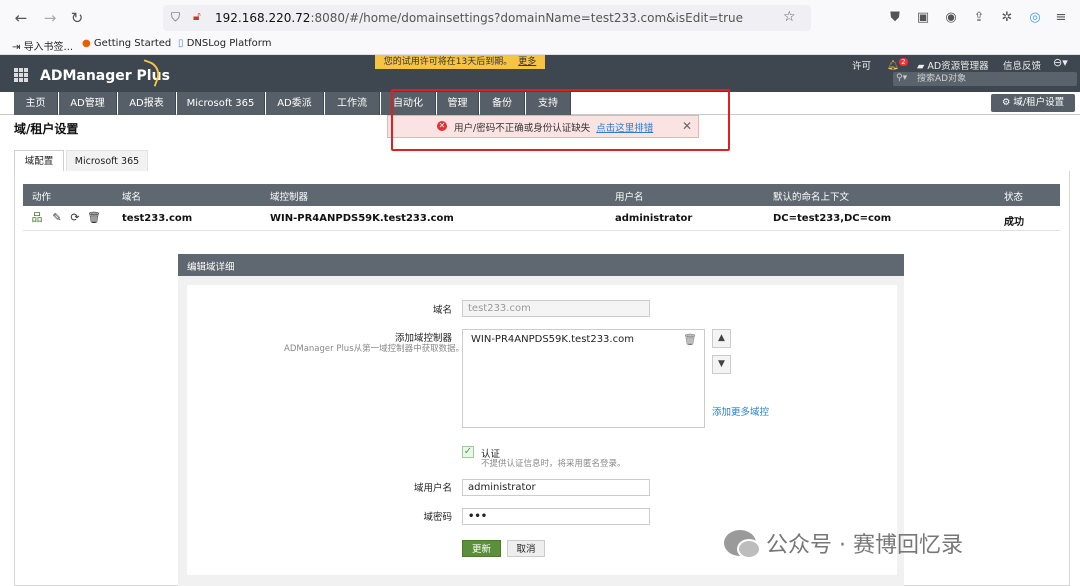 The image size is (1080, 586). I want to click on pocket-icon: ⛊, so click(895, 18).